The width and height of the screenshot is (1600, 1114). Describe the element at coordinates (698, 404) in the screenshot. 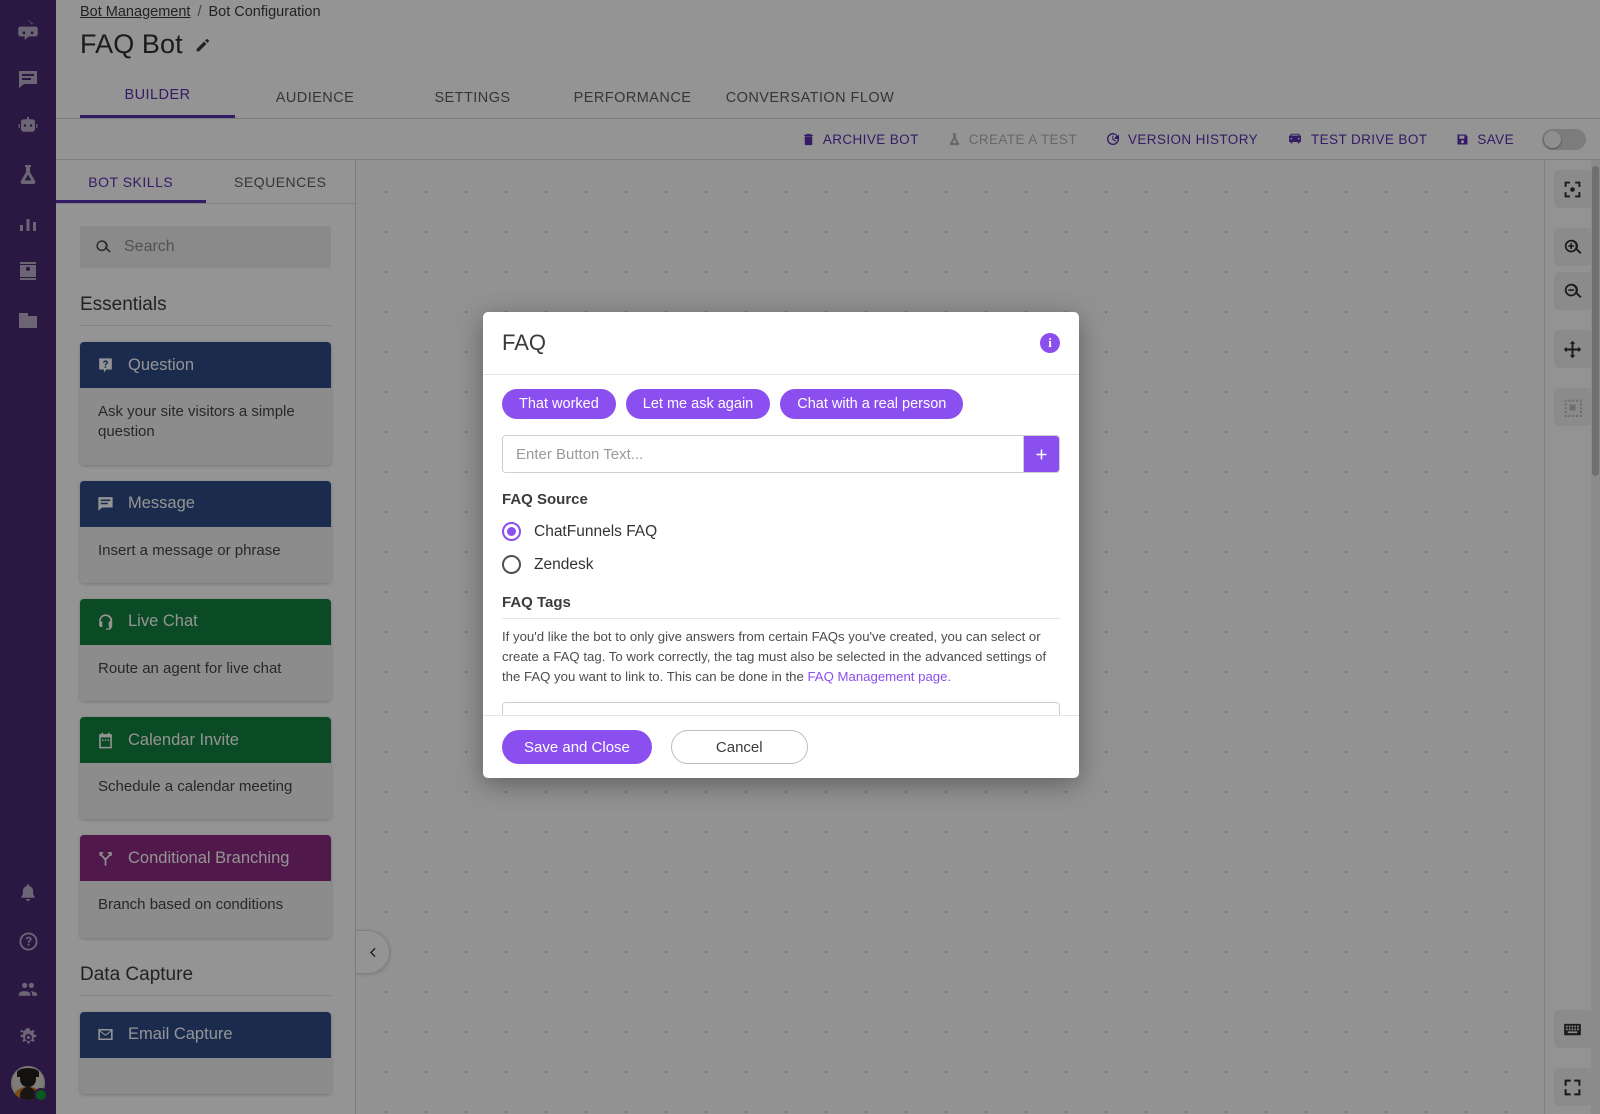

I see `pill-button: Let me ask again` at that location.